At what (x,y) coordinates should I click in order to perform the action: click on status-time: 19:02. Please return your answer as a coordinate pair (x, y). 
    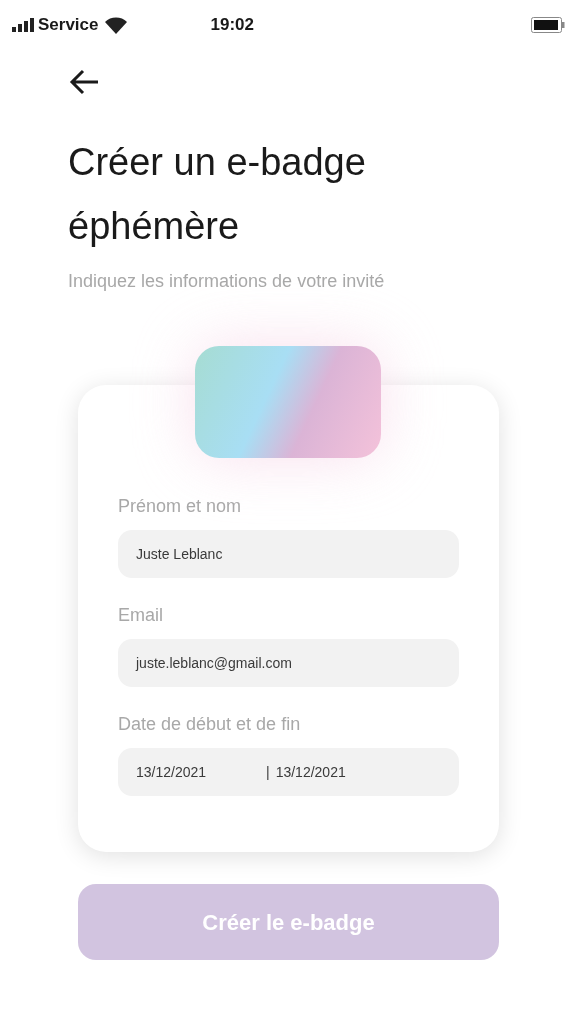
    Looking at the image, I should click on (232, 25).